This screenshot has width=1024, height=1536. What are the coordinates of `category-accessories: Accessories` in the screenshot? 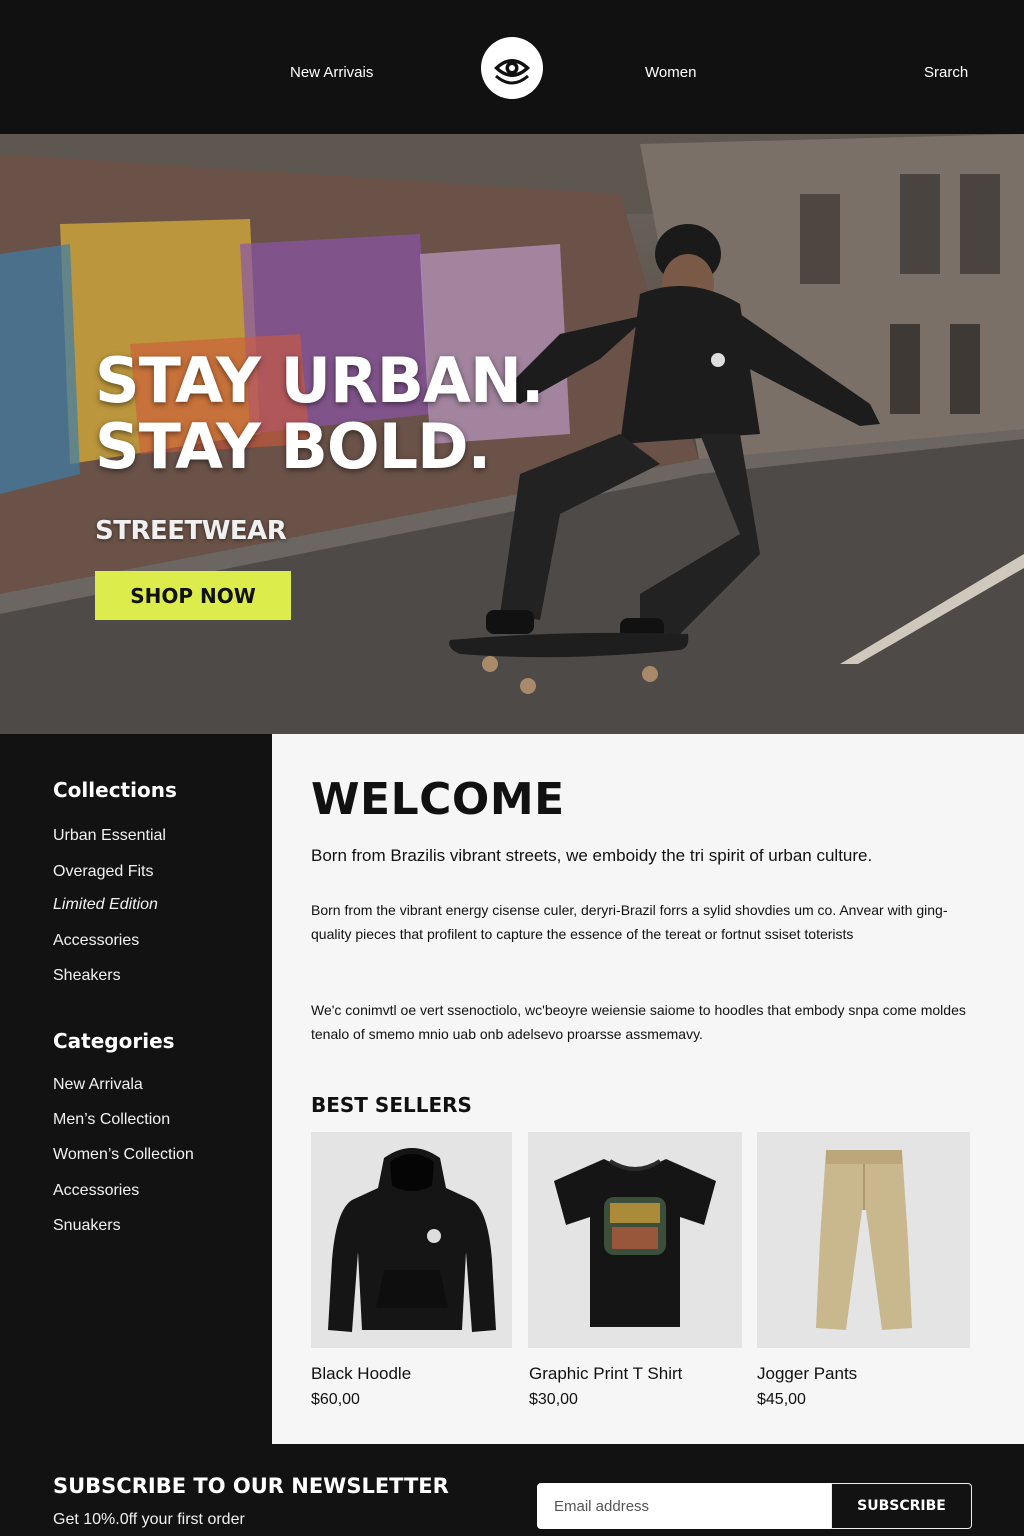 It's located at (96, 1191).